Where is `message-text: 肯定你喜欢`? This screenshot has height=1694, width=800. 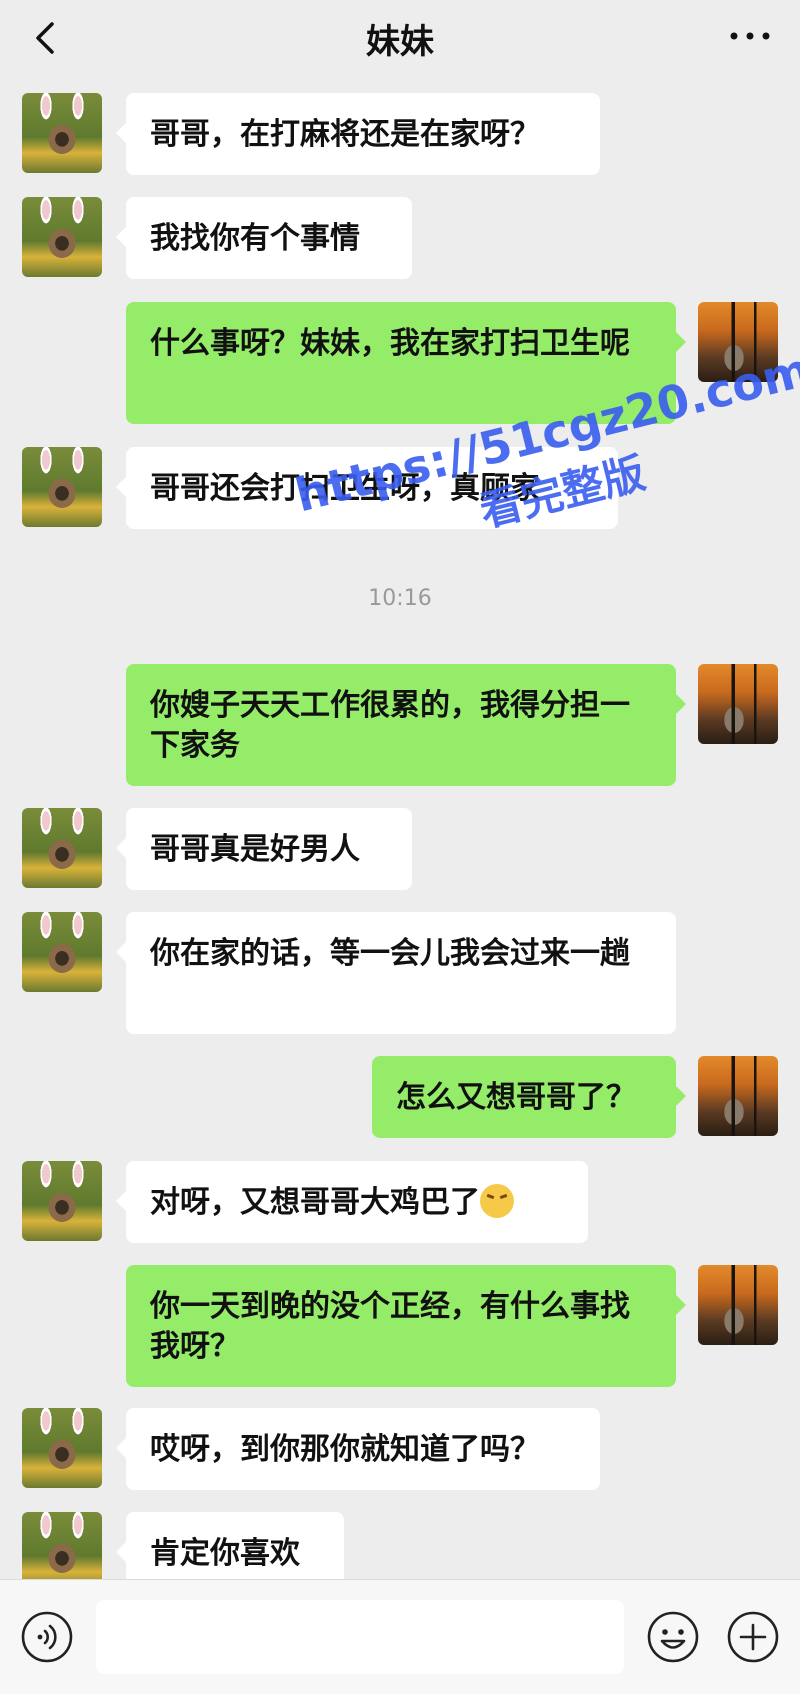 message-text: 肯定你喜欢 is located at coordinates (225, 1553).